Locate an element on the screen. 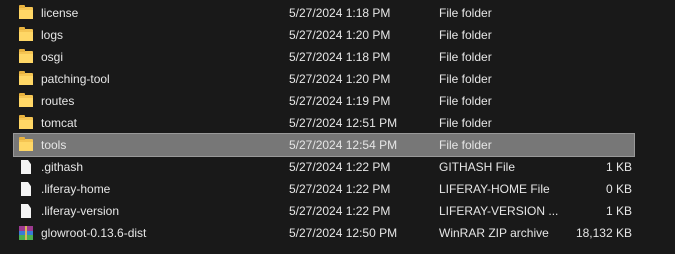  file-row: tomcat 5/27/2024 12:51 PM File folder is located at coordinates (324, 123).